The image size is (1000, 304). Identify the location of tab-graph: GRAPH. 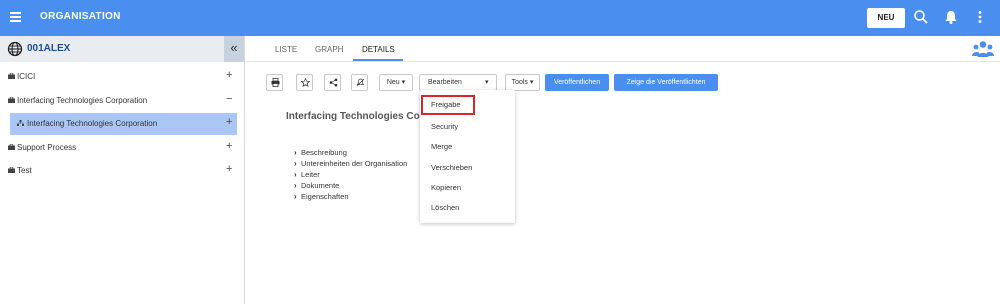
(329, 49).